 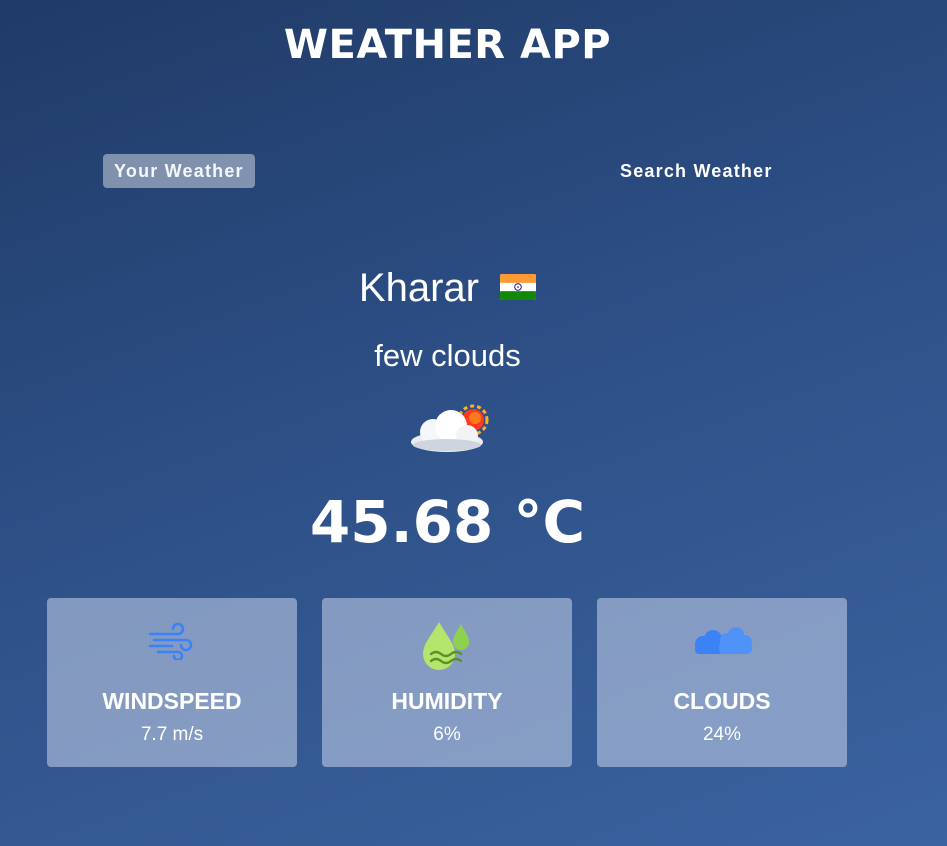 I want to click on clouds-card: CLOUDS 24%, so click(x=722, y=682).